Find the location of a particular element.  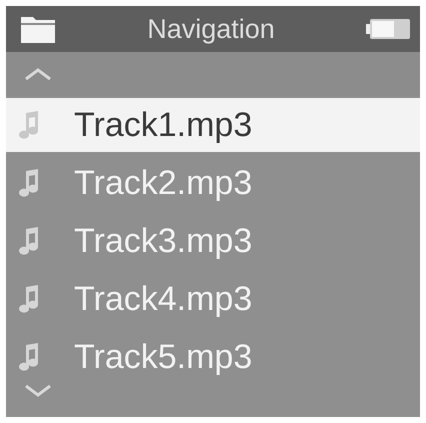

battery-icon is located at coordinates (388, 29).